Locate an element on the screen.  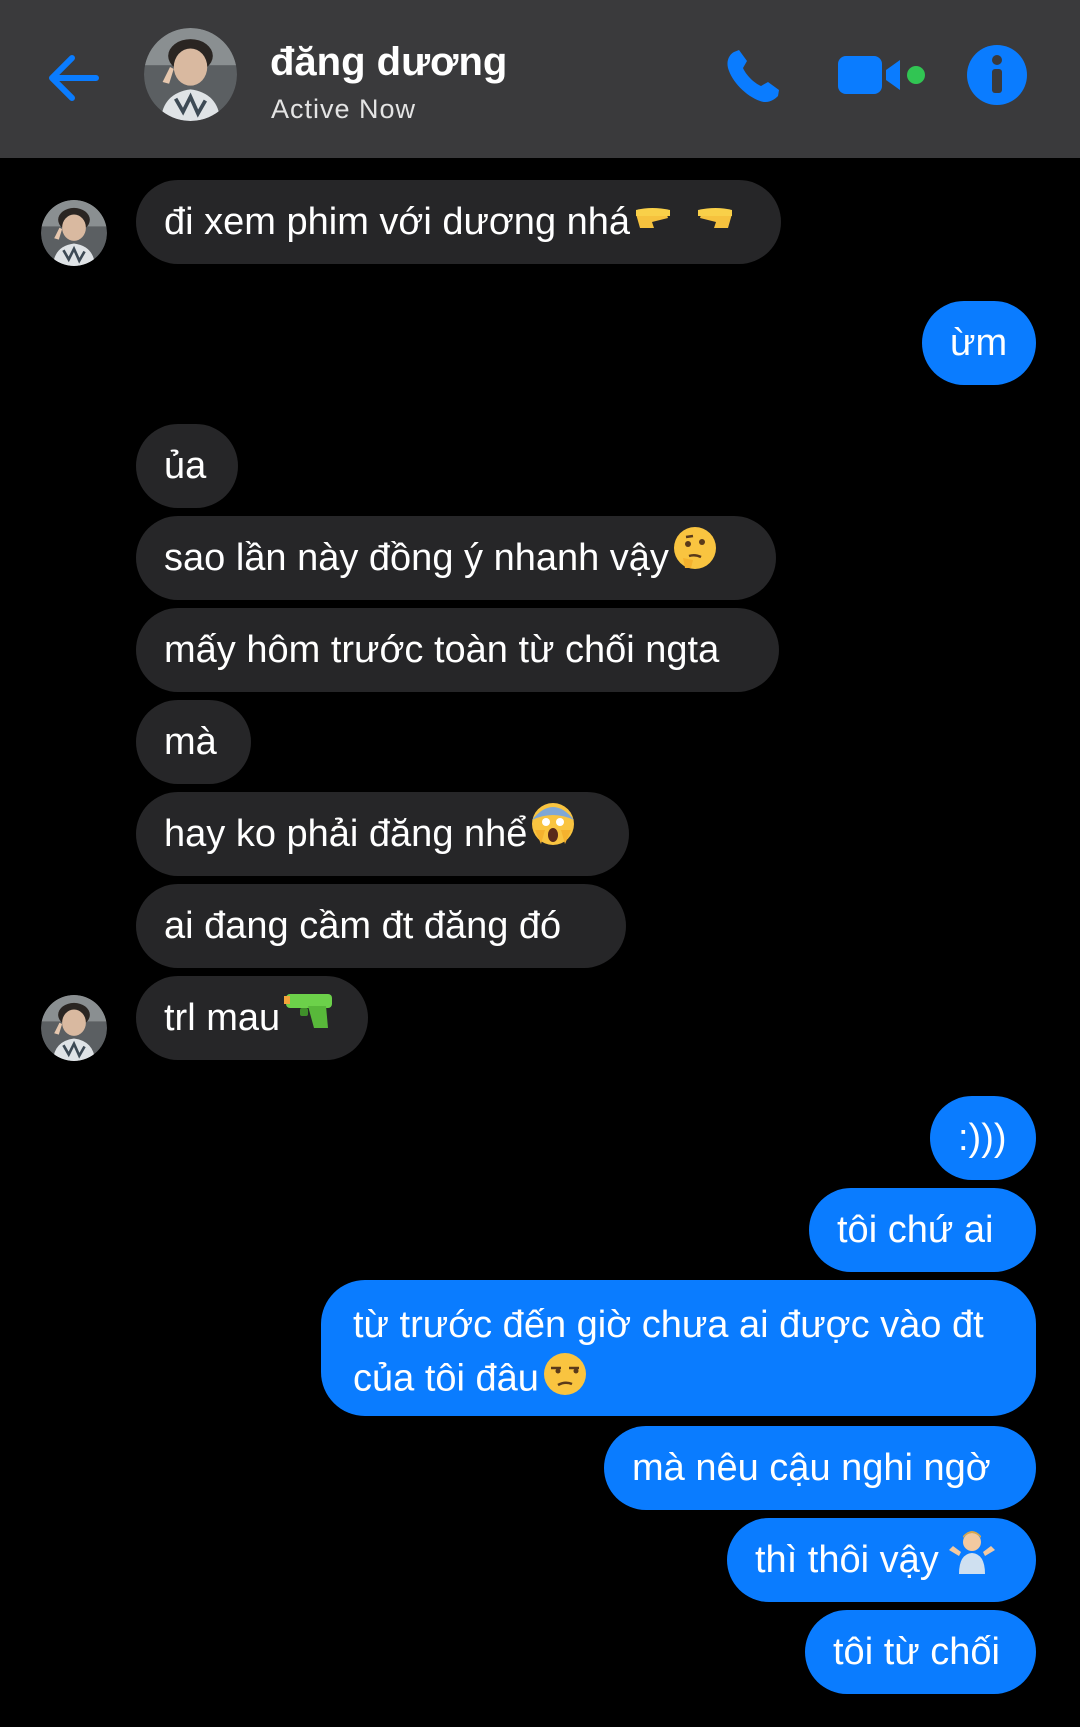
message-text: sao lần này đồng ý nhanh vậy is located at coordinates (416, 558).